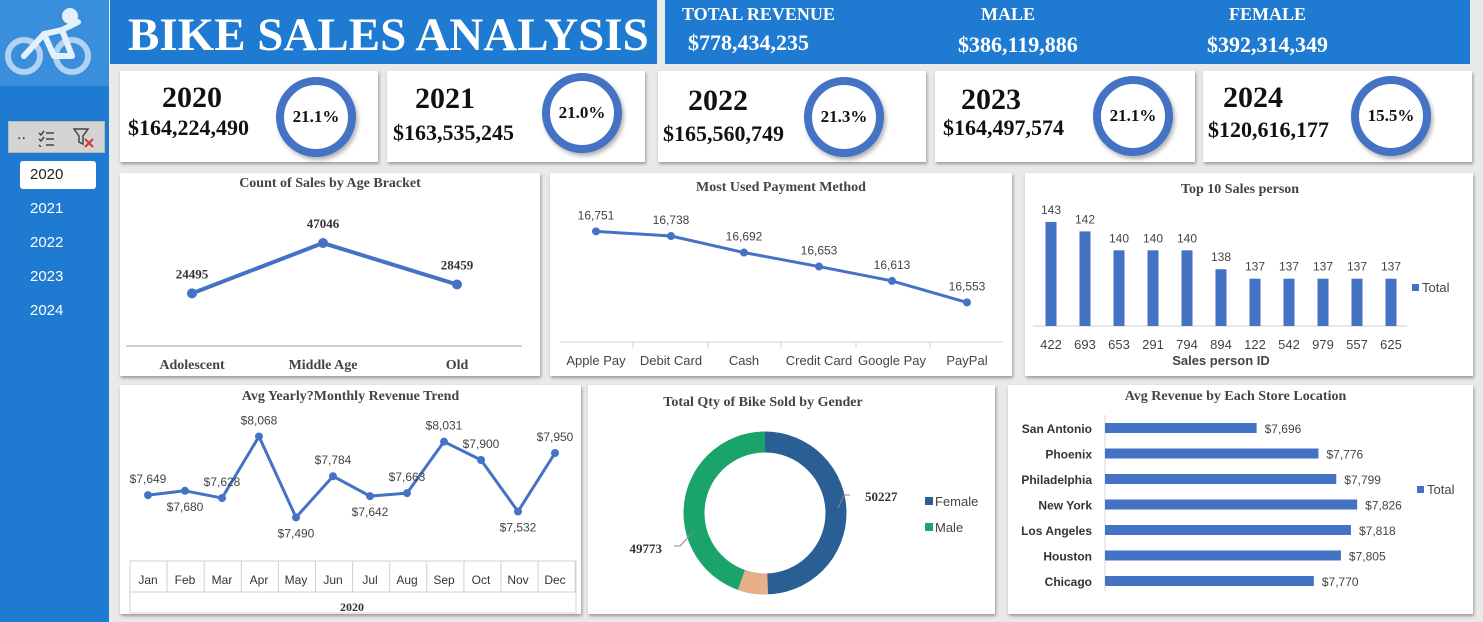 The height and width of the screenshot is (622, 1483). What do you see at coordinates (332, 580) in the screenshot?
I see `x-tick-label: Jun` at bounding box center [332, 580].